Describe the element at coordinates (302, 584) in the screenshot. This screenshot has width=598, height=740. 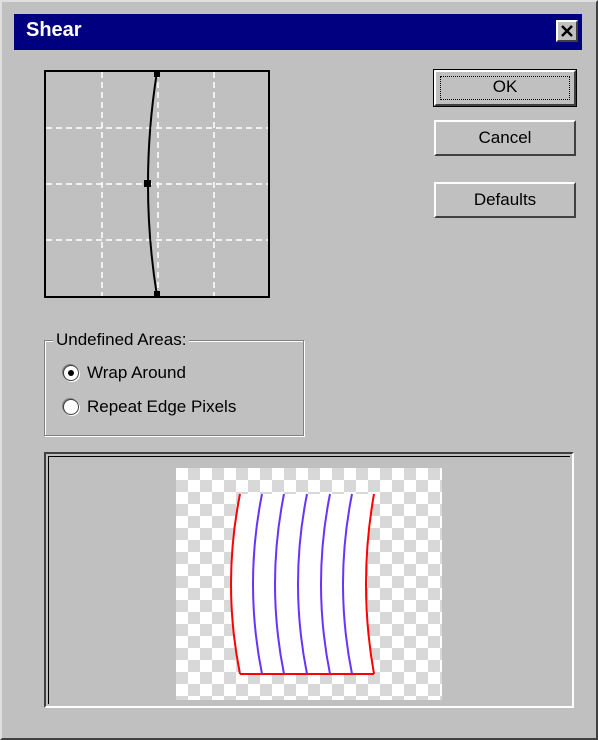
I see `sheared-preview-image` at that location.